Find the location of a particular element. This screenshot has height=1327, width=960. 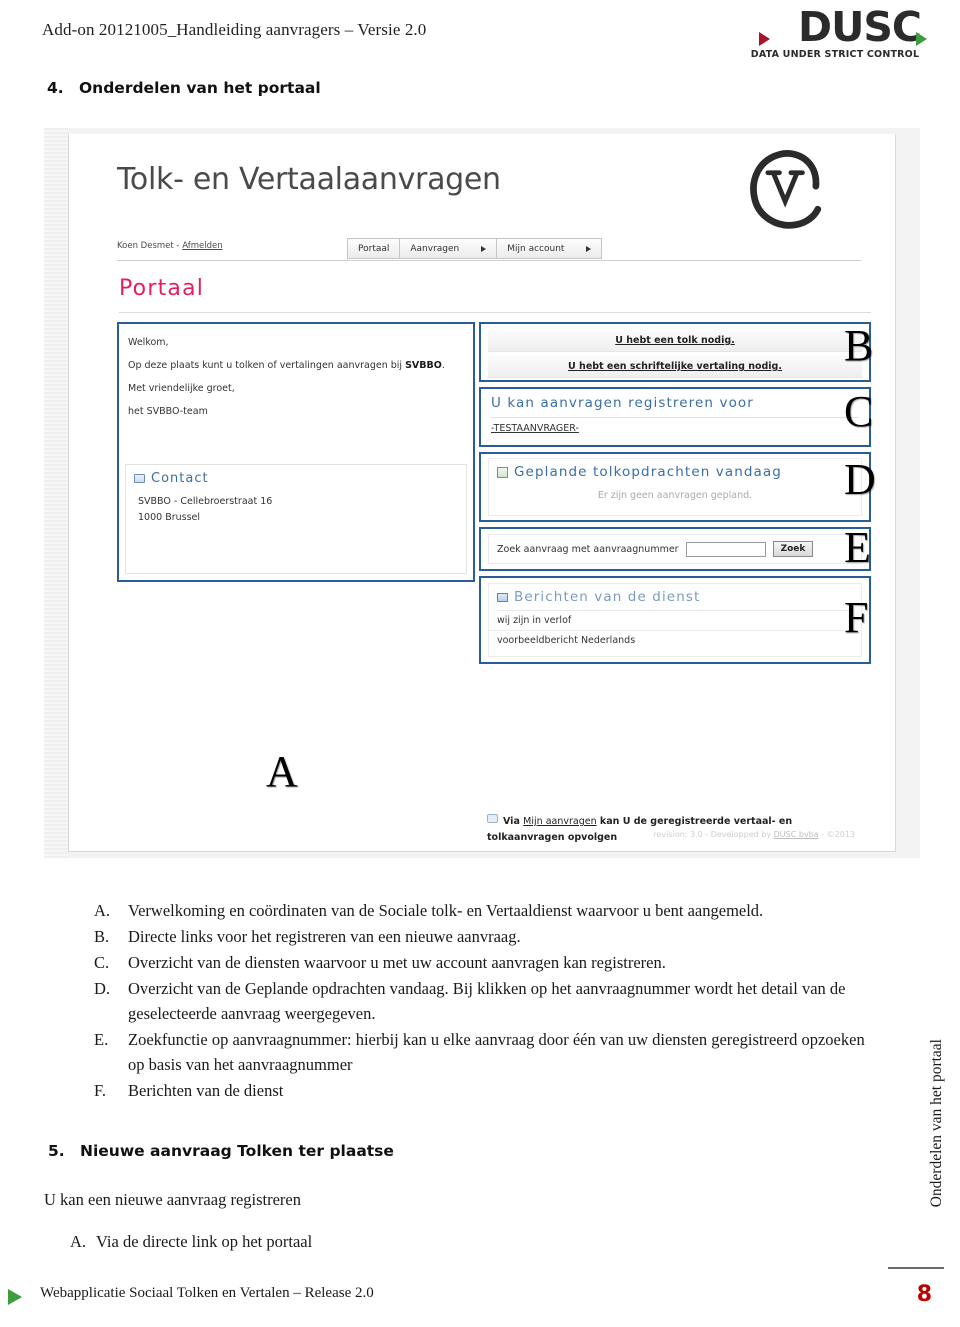

callout-marker-c: C is located at coordinates (859, 411).